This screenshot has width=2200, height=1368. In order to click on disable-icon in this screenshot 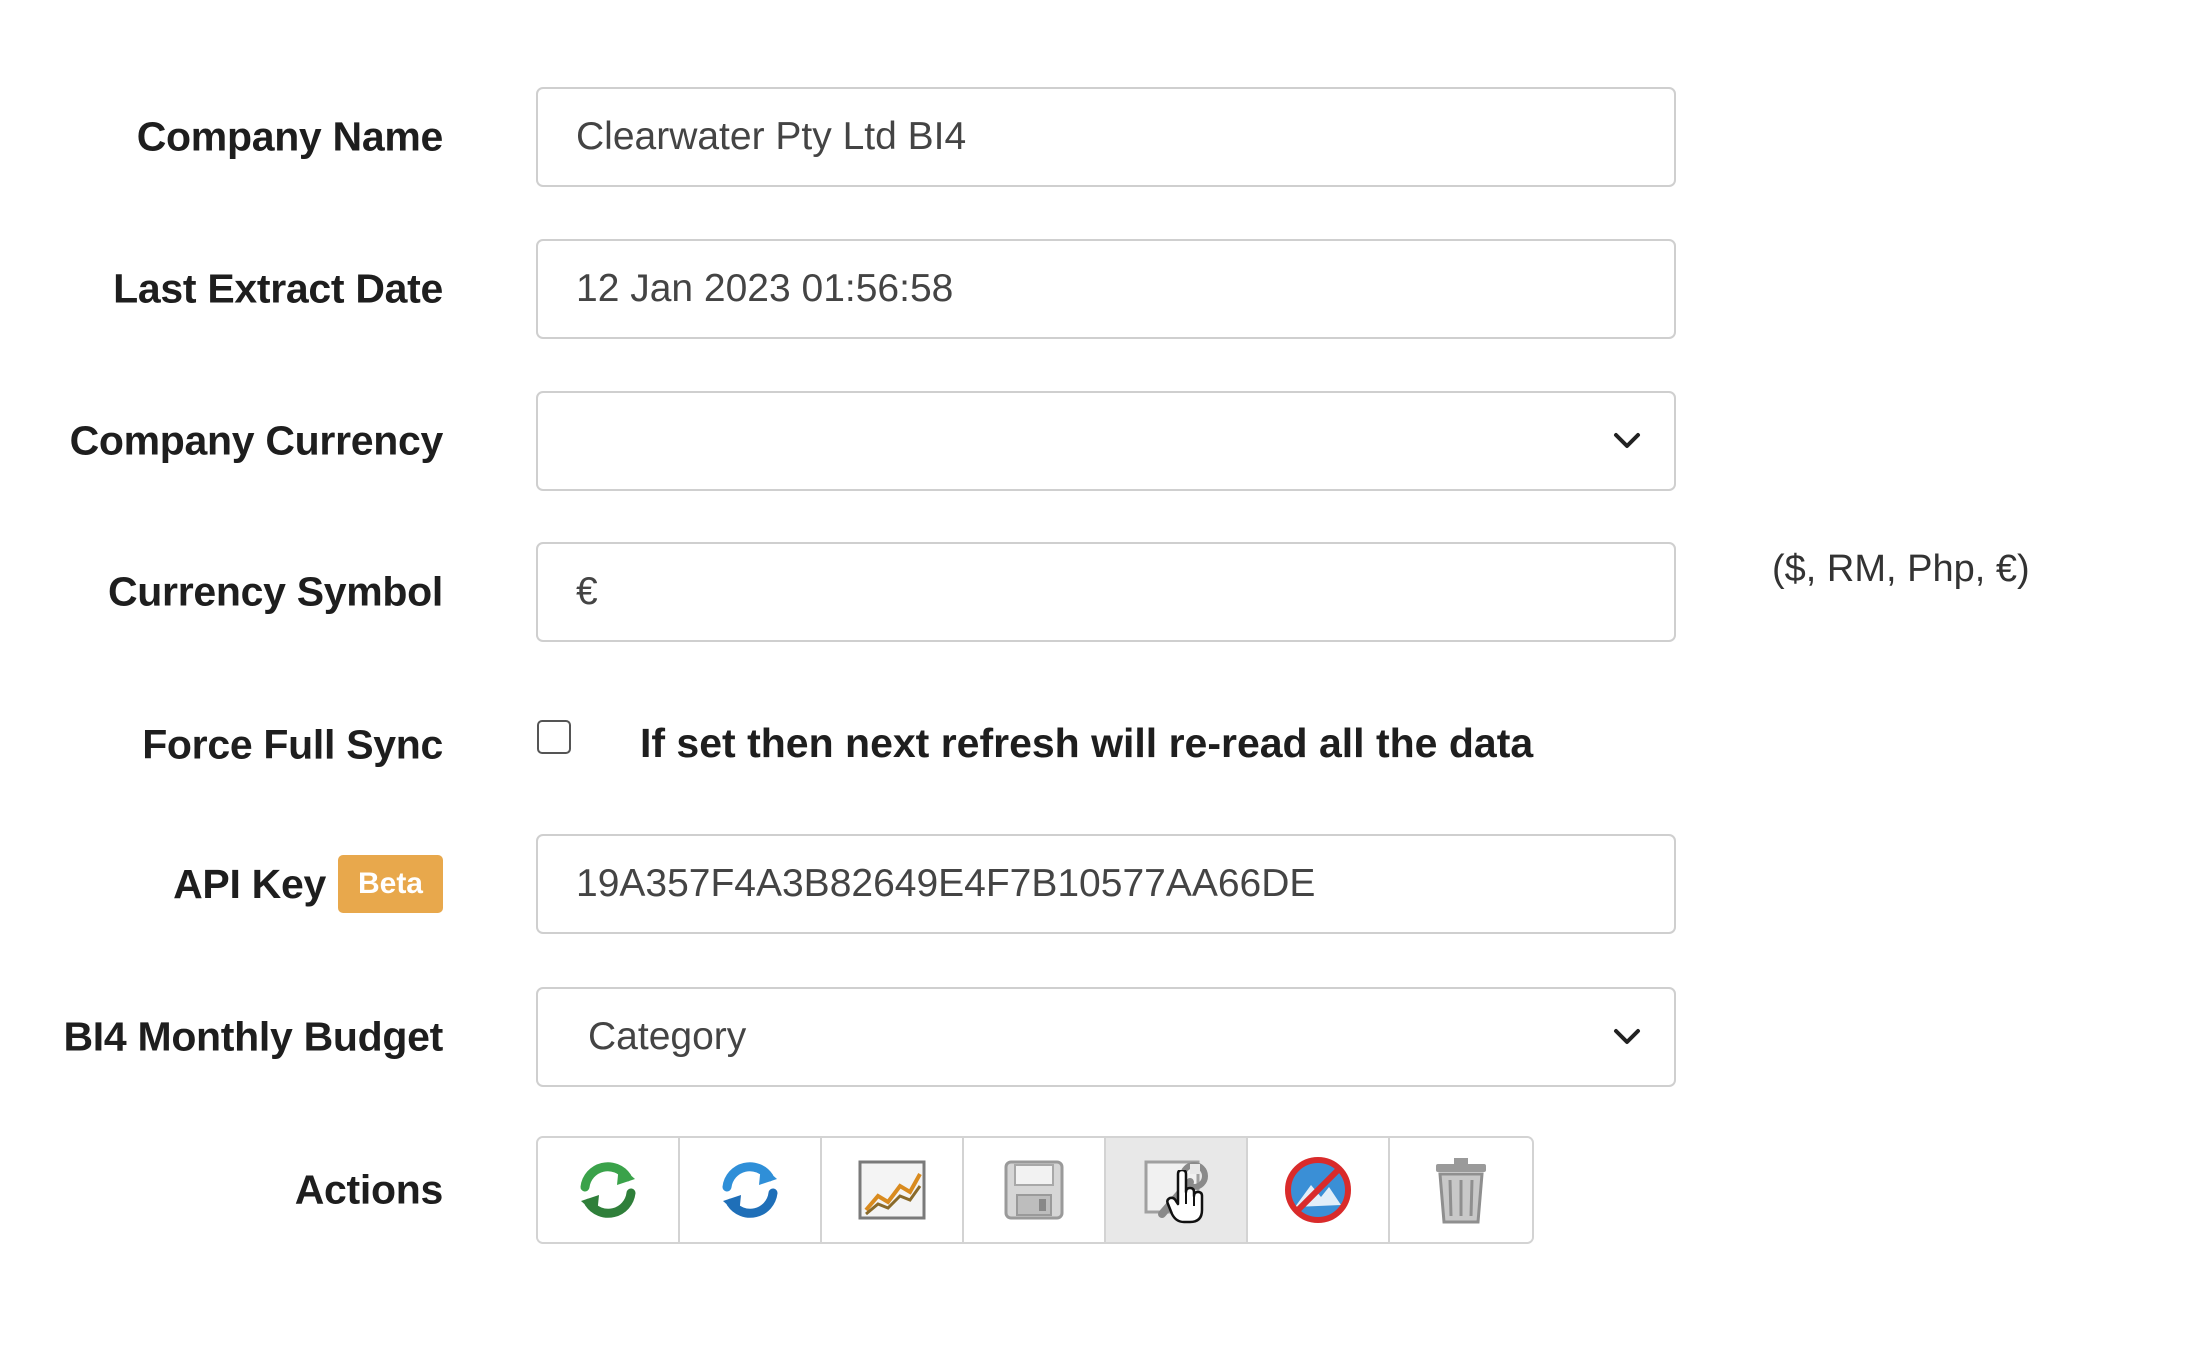, I will do `click(1318, 1190)`.